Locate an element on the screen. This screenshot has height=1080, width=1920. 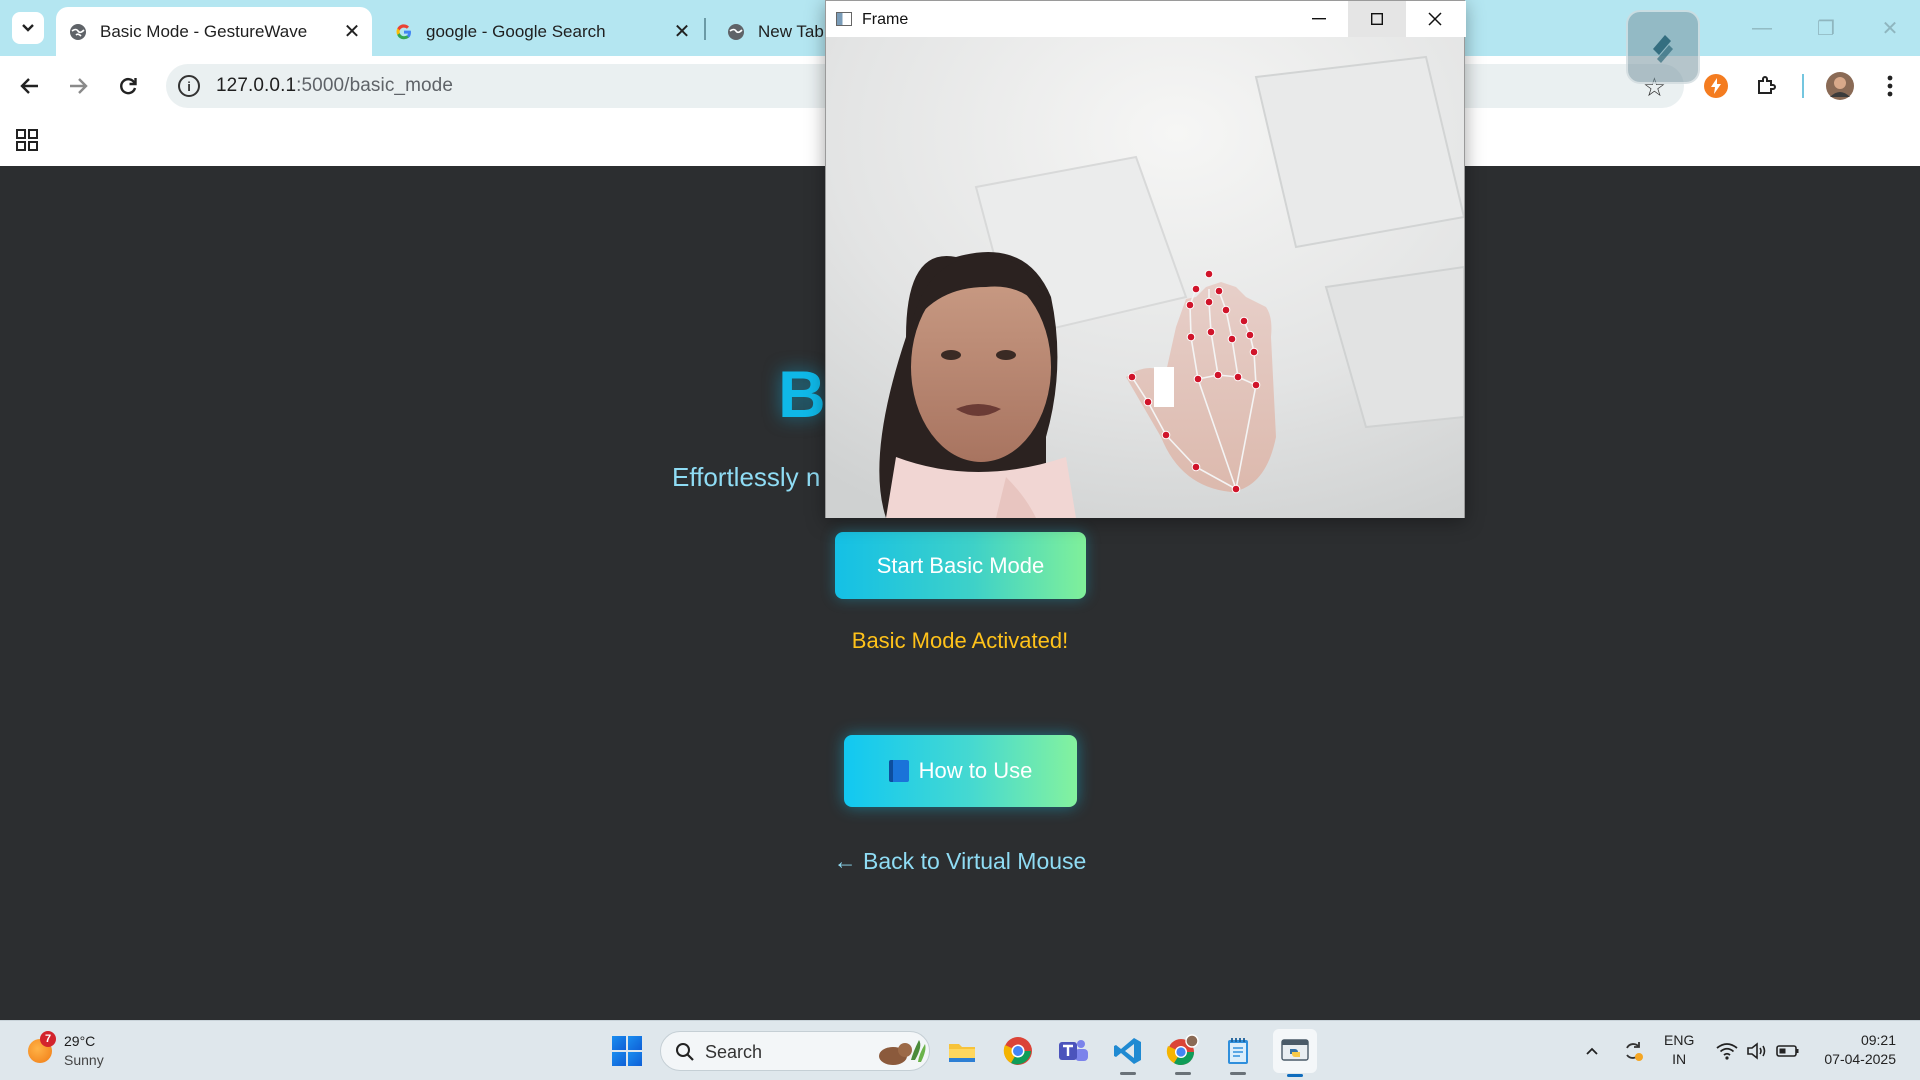
frame-titlebar: Frame is located at coordinates (1146, 19).